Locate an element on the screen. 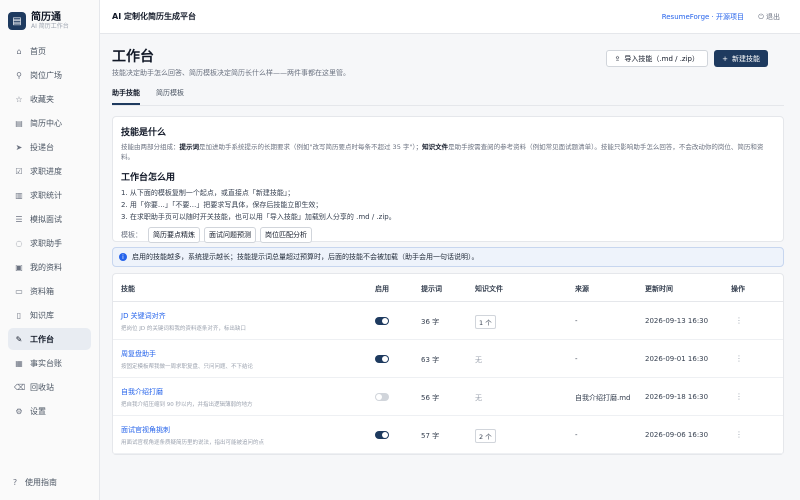 Image resolution: width=800 pixels, height=500 pixels. sidebar-item-label: 求职统计 is located at coordinates (46, 195).